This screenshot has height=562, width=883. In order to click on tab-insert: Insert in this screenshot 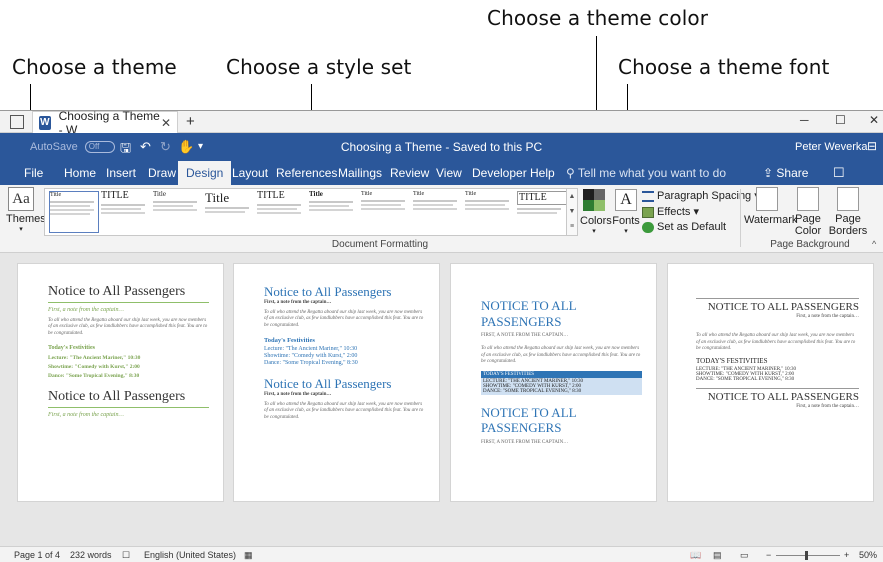, I will do `click(121, 173)`.